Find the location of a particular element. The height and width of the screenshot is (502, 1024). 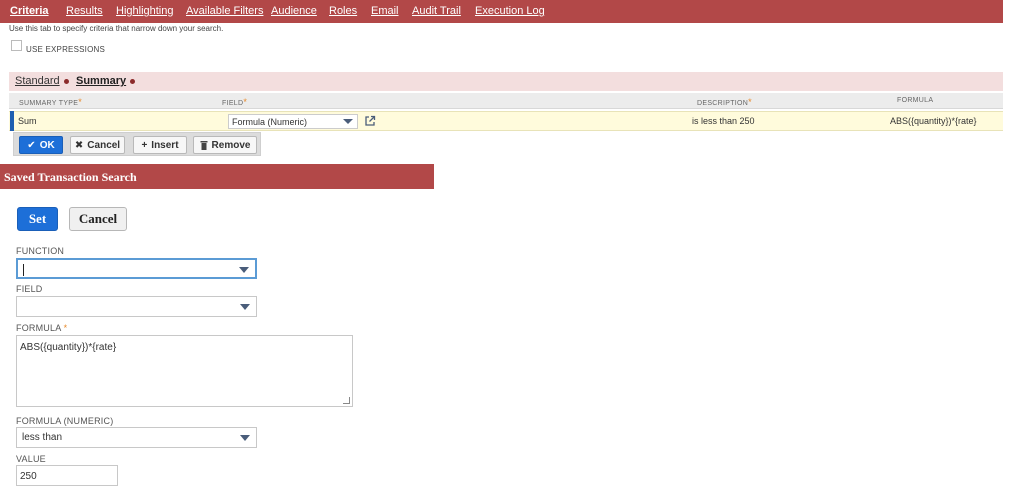

subtab-standard: Standard is located at coordinates (42, 81).